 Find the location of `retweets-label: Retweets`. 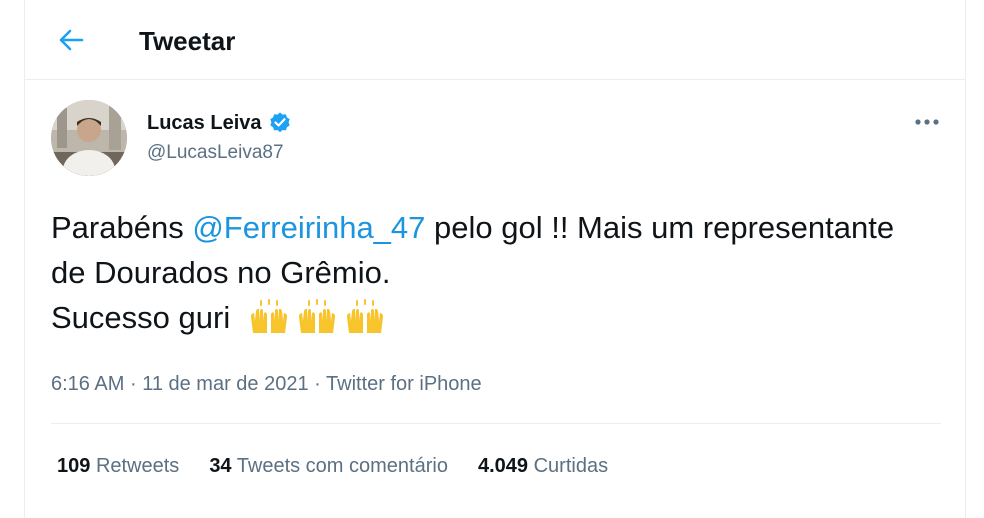

retweets-label: Retweets is located at coordinates (137, 466).